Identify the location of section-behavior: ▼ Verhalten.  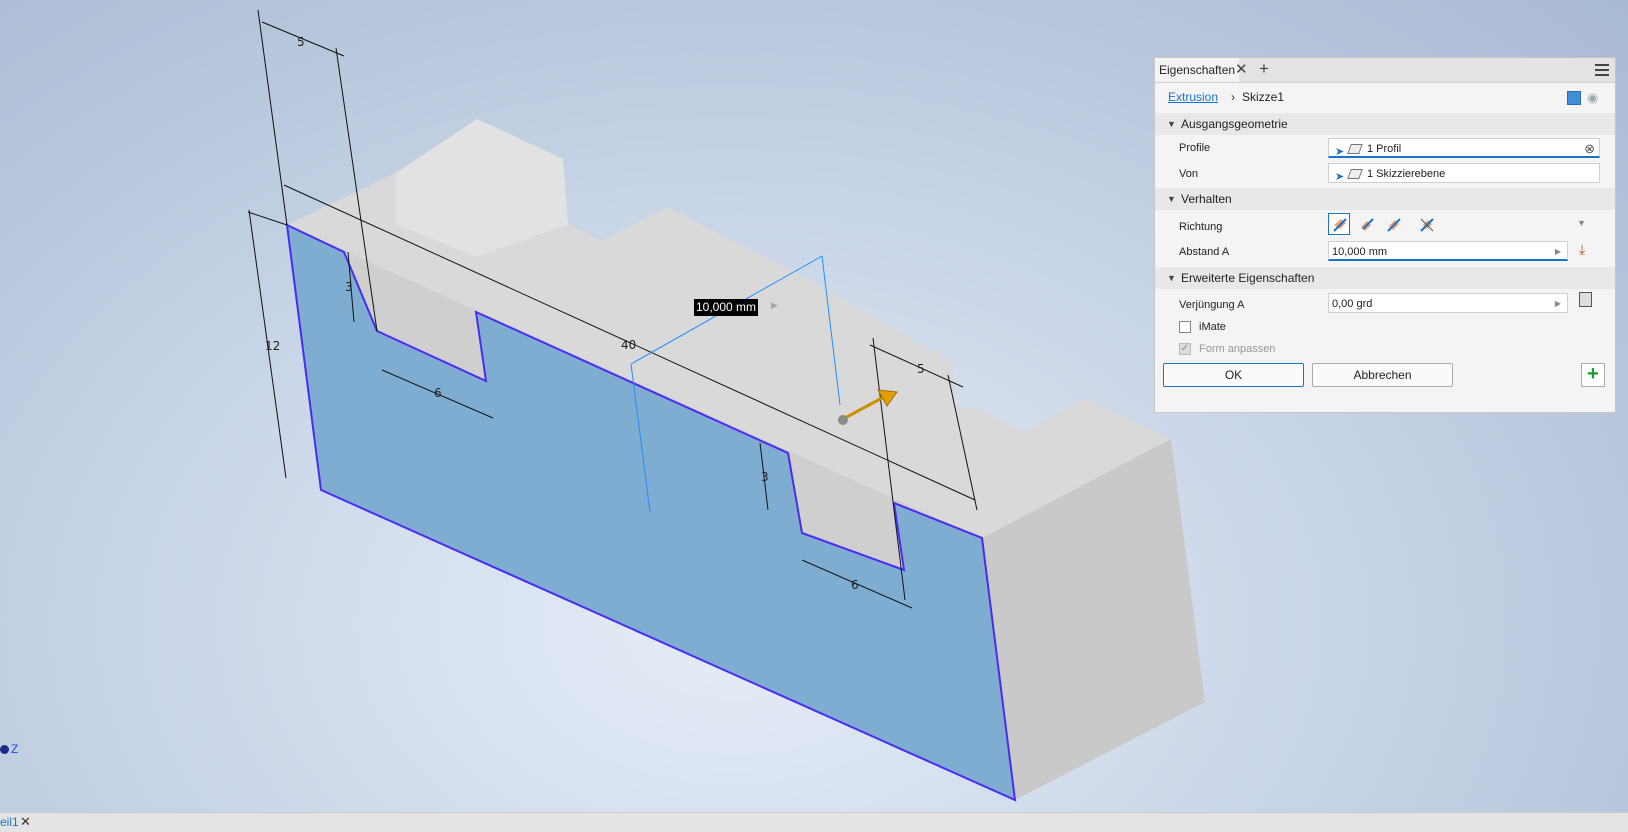
(1385, 199).